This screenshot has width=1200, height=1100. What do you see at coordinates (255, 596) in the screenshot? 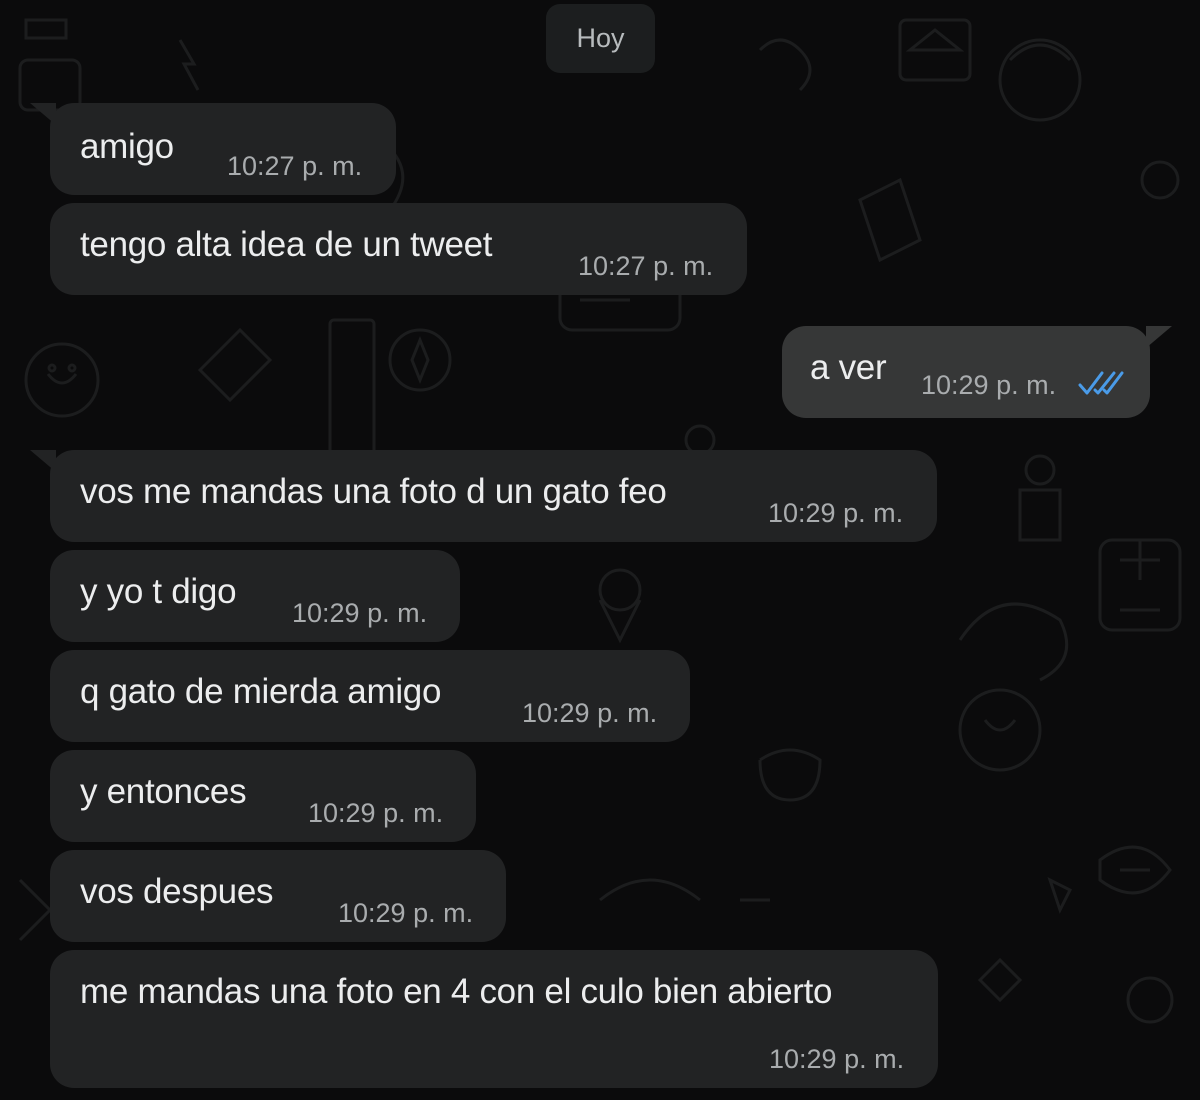
I see `message-bubble-incoming: y yo t digo 10:29 p. m.` at bounding box center [255, 596].